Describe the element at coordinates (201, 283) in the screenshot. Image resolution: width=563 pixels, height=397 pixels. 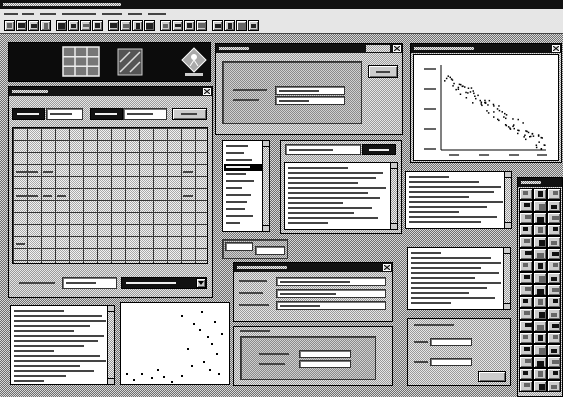
I see `dropdown-button` at that location.